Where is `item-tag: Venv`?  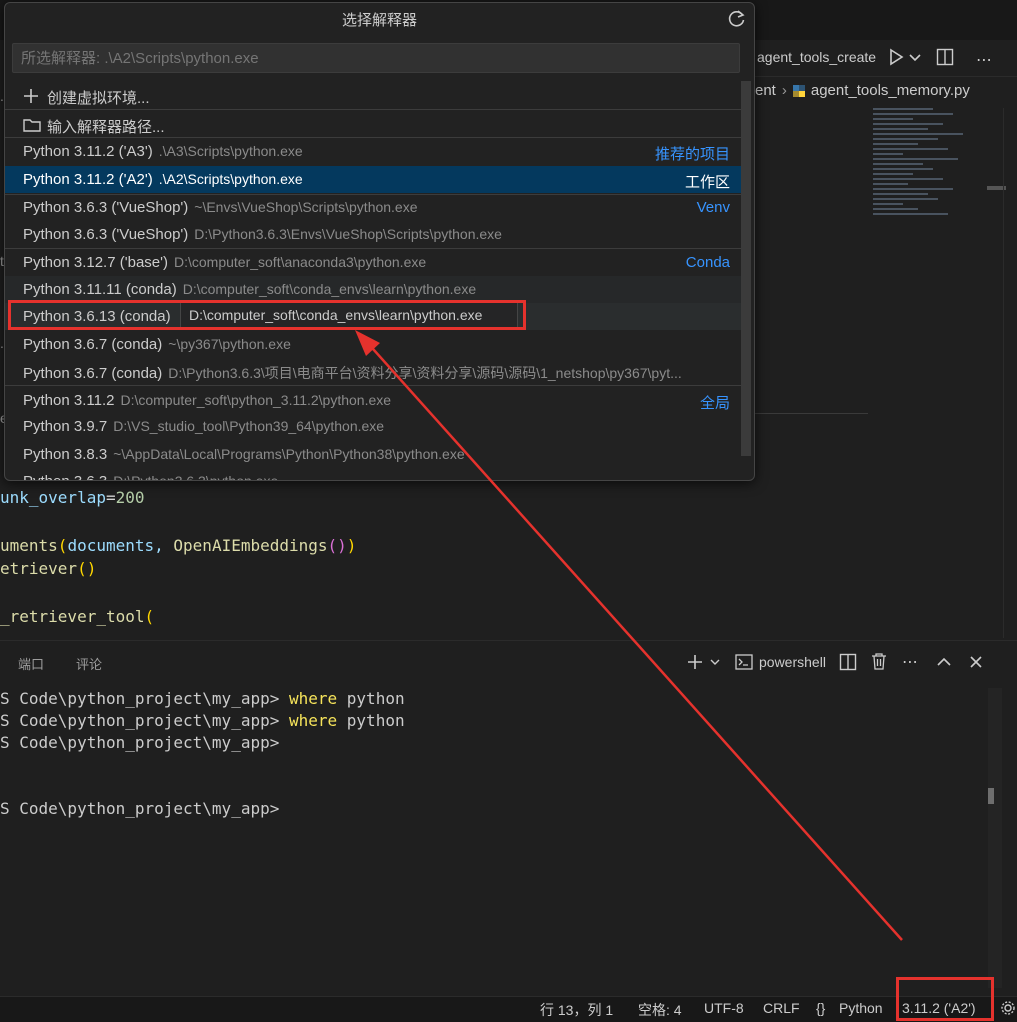
item-tag: Venv is located at coordinates (713, 207).